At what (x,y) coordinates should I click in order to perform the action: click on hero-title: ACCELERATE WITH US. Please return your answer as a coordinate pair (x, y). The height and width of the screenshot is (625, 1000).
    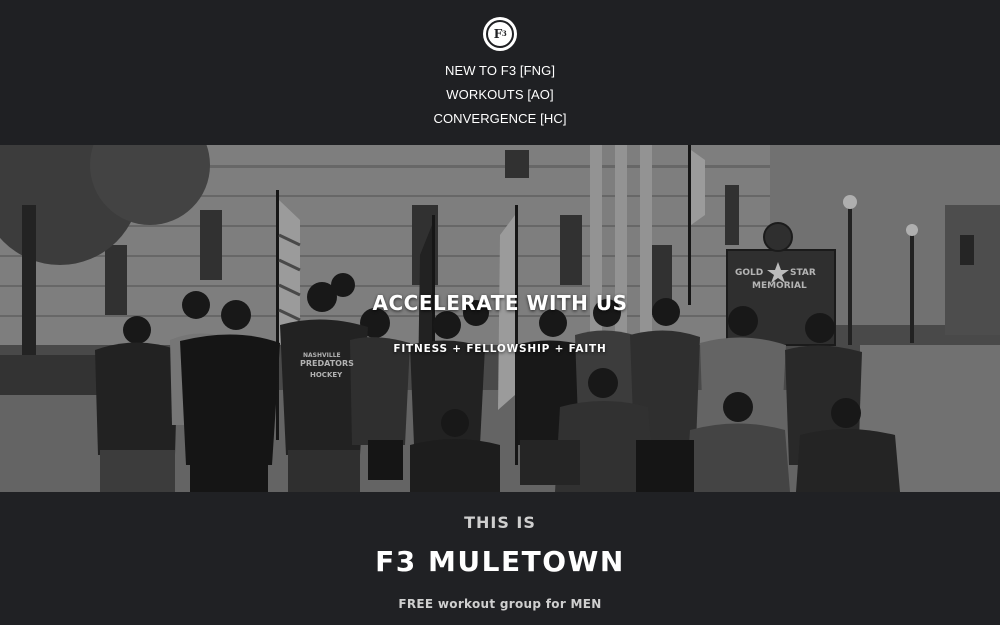
    Looking at the image, I should click on (500, 303).